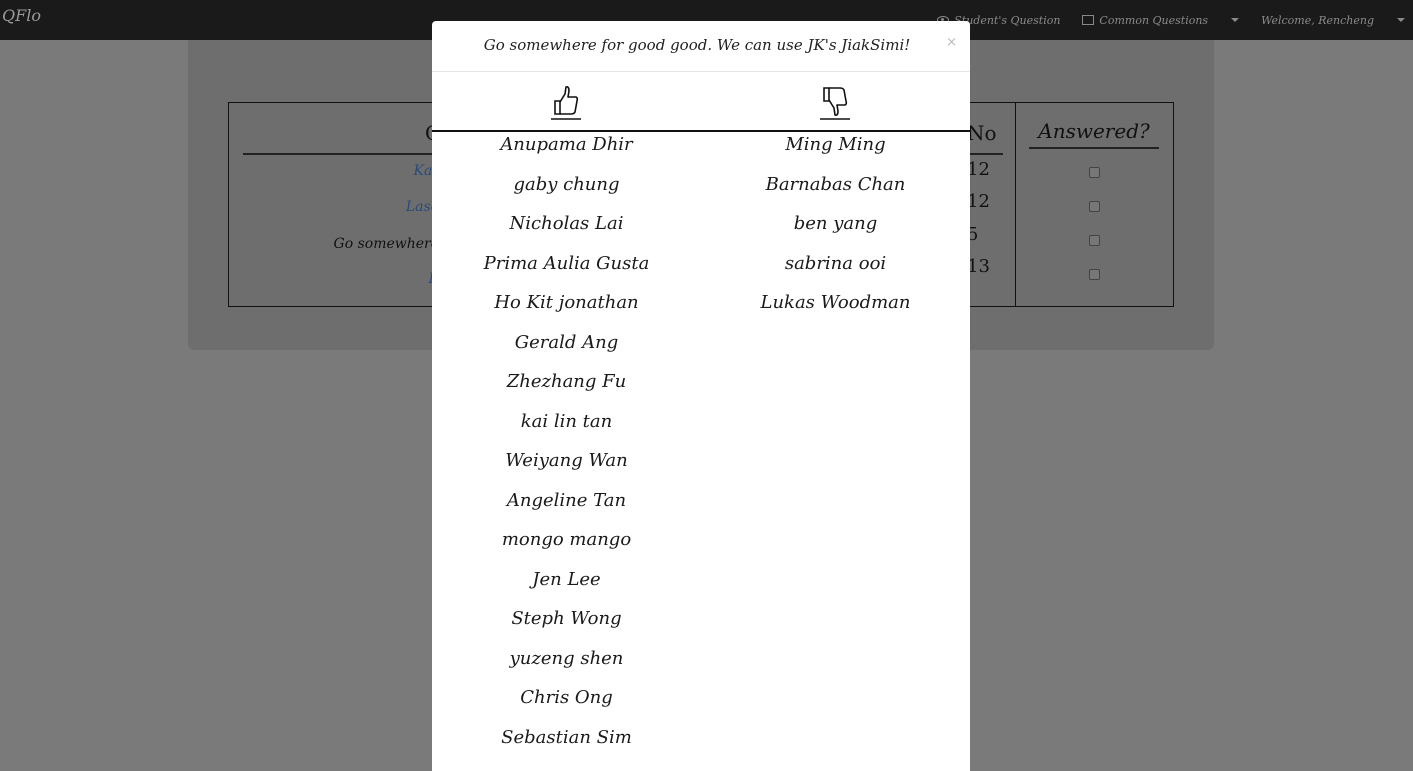  What do you see at coordinates (1007, 20) in the screenshot?
I see `nav-students-question-label: Student's Question` at bounding box center [1007, 20].